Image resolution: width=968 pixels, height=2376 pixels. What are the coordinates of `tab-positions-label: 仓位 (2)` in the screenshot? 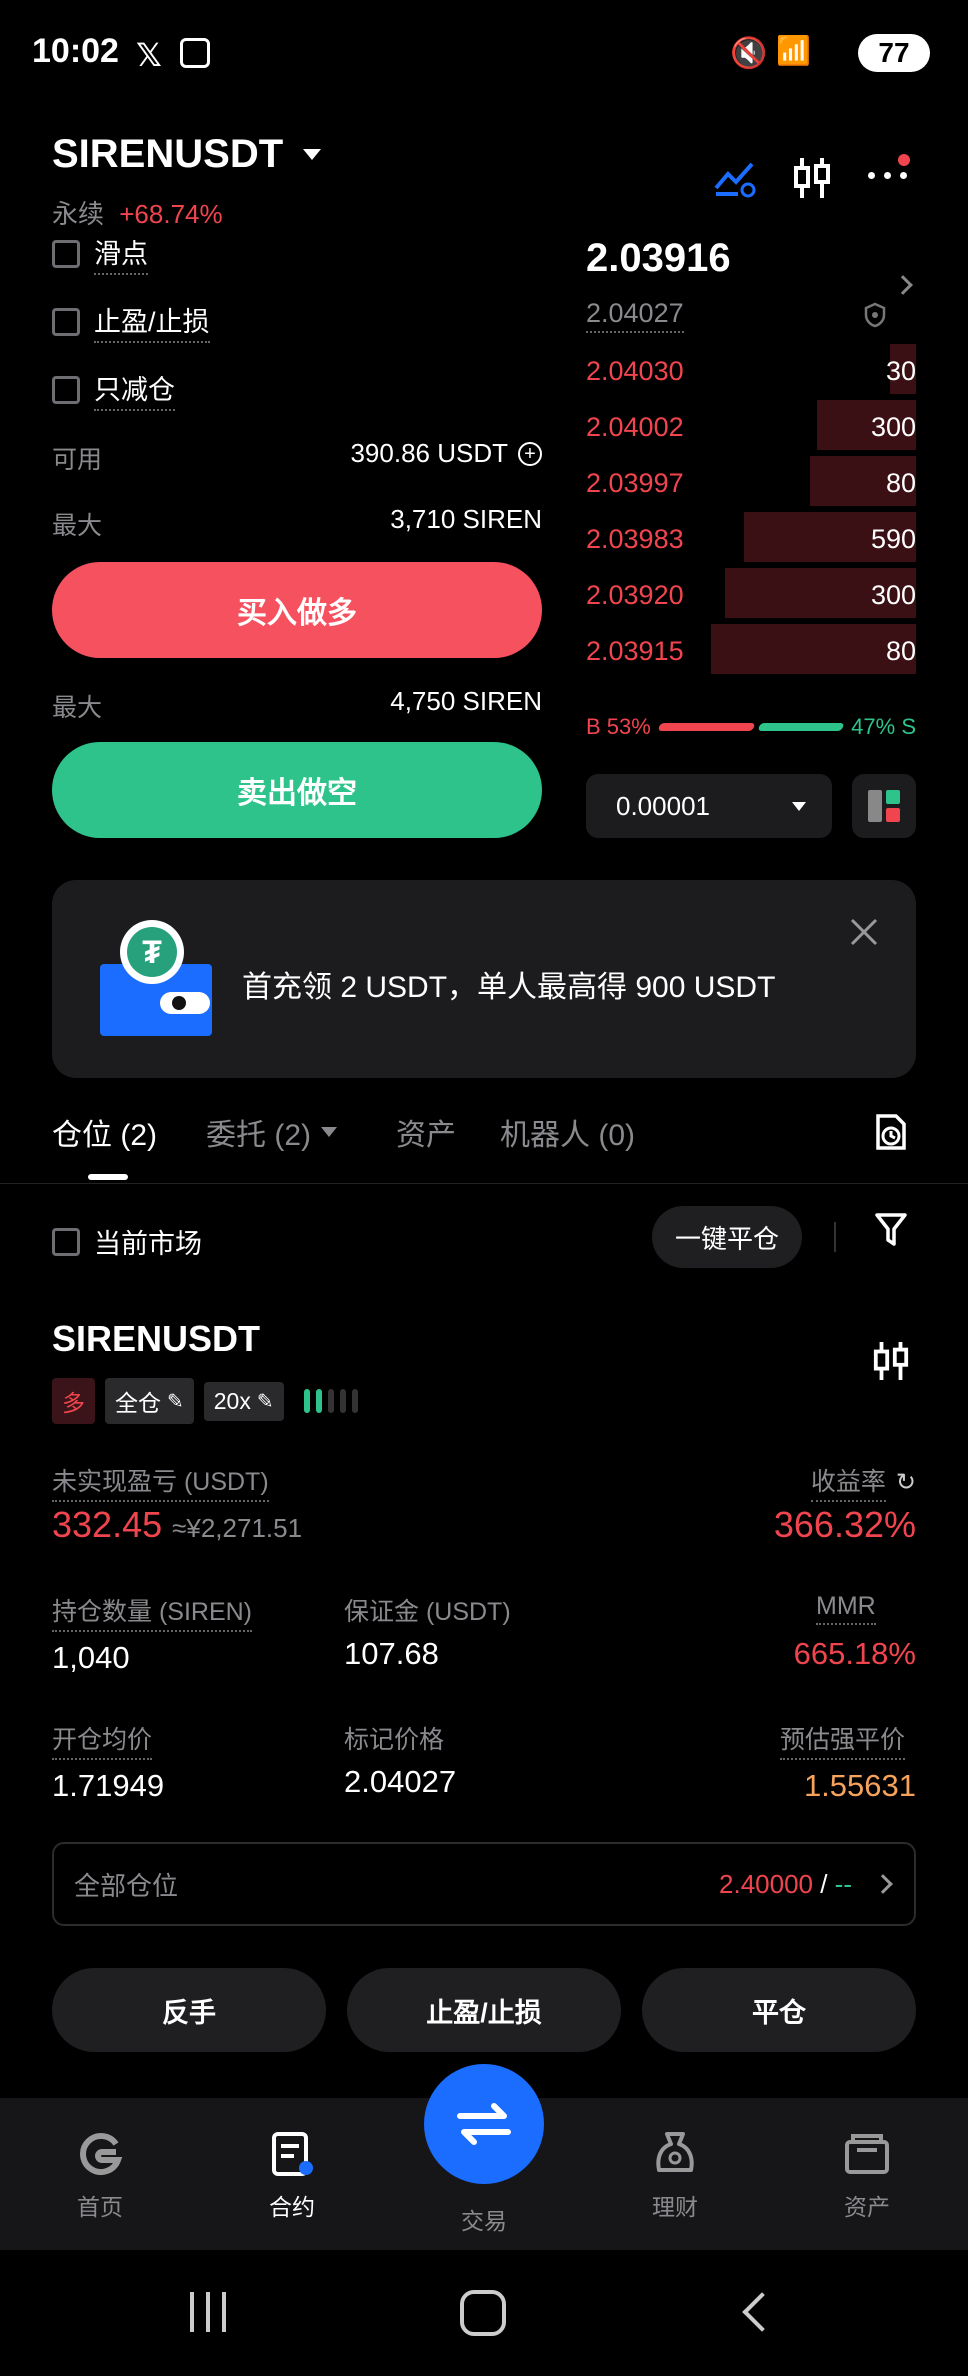 It's located at (104, 1135).